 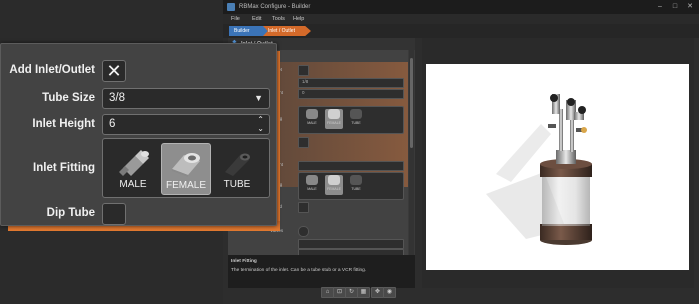 I want to click on fitting-tube-label: TUBE, so click(x=237, y=184).